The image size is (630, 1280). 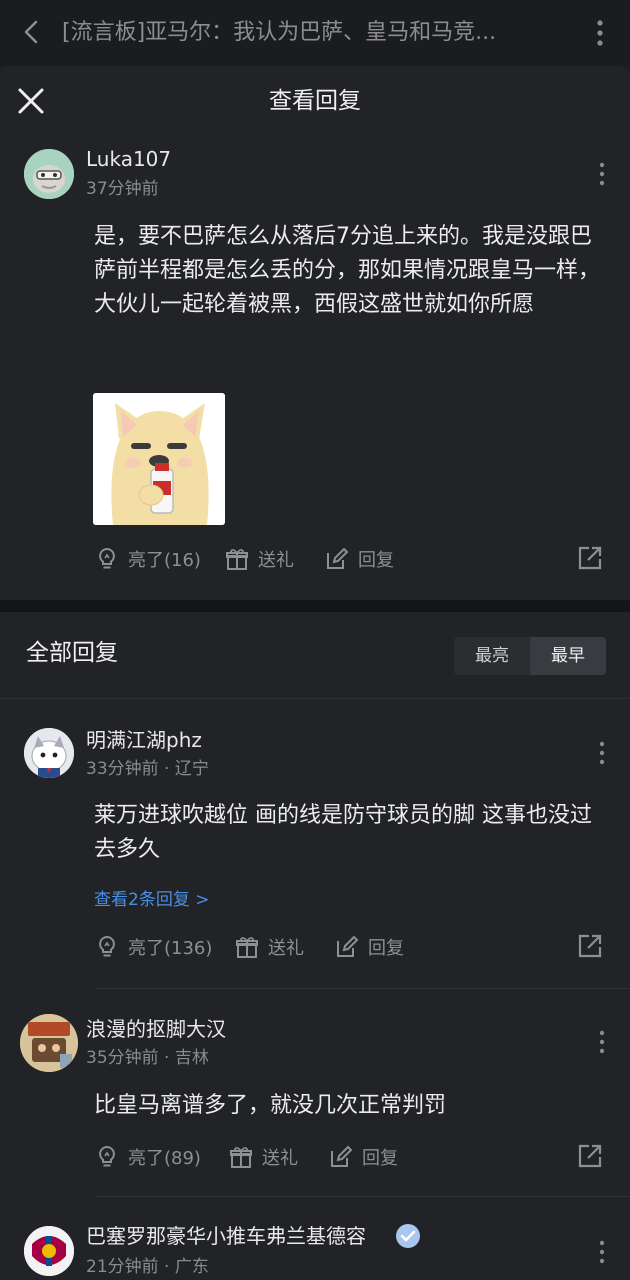 I want to click on sort-option-earliest: 最早, so click(x=568, y=656).